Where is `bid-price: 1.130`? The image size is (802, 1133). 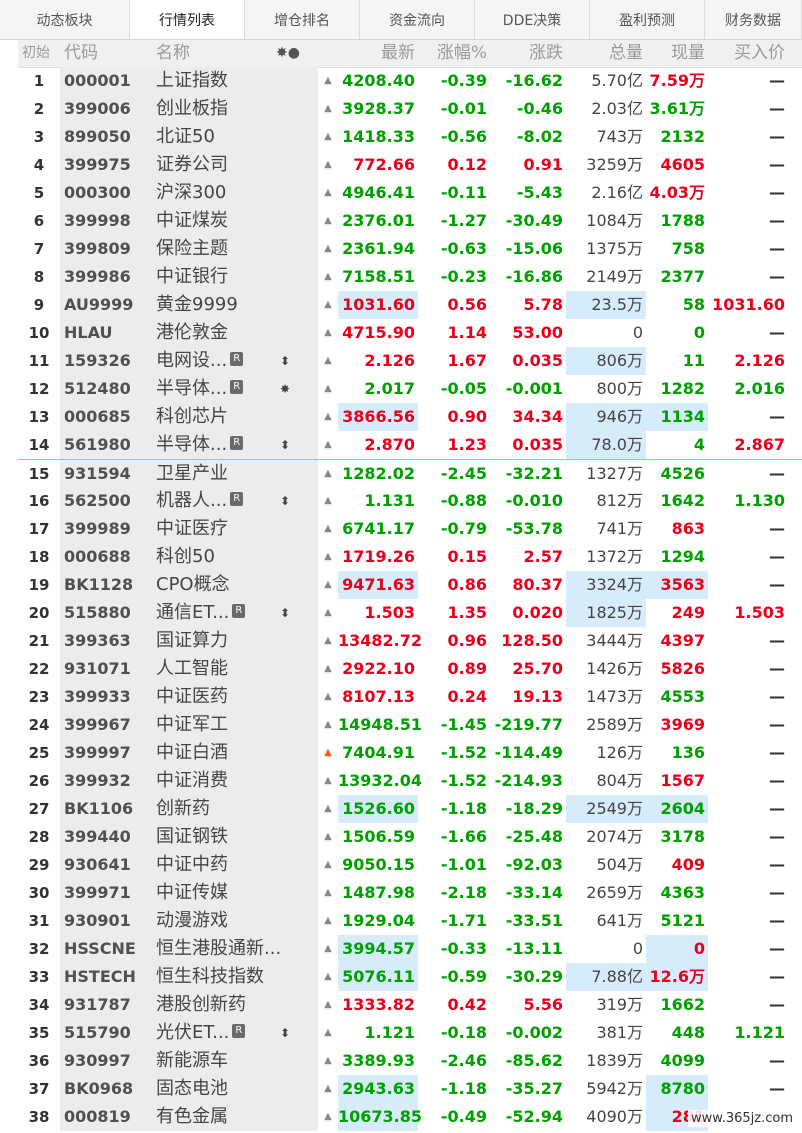 bid-price: 1.130 is located at coordinates (759, 500).